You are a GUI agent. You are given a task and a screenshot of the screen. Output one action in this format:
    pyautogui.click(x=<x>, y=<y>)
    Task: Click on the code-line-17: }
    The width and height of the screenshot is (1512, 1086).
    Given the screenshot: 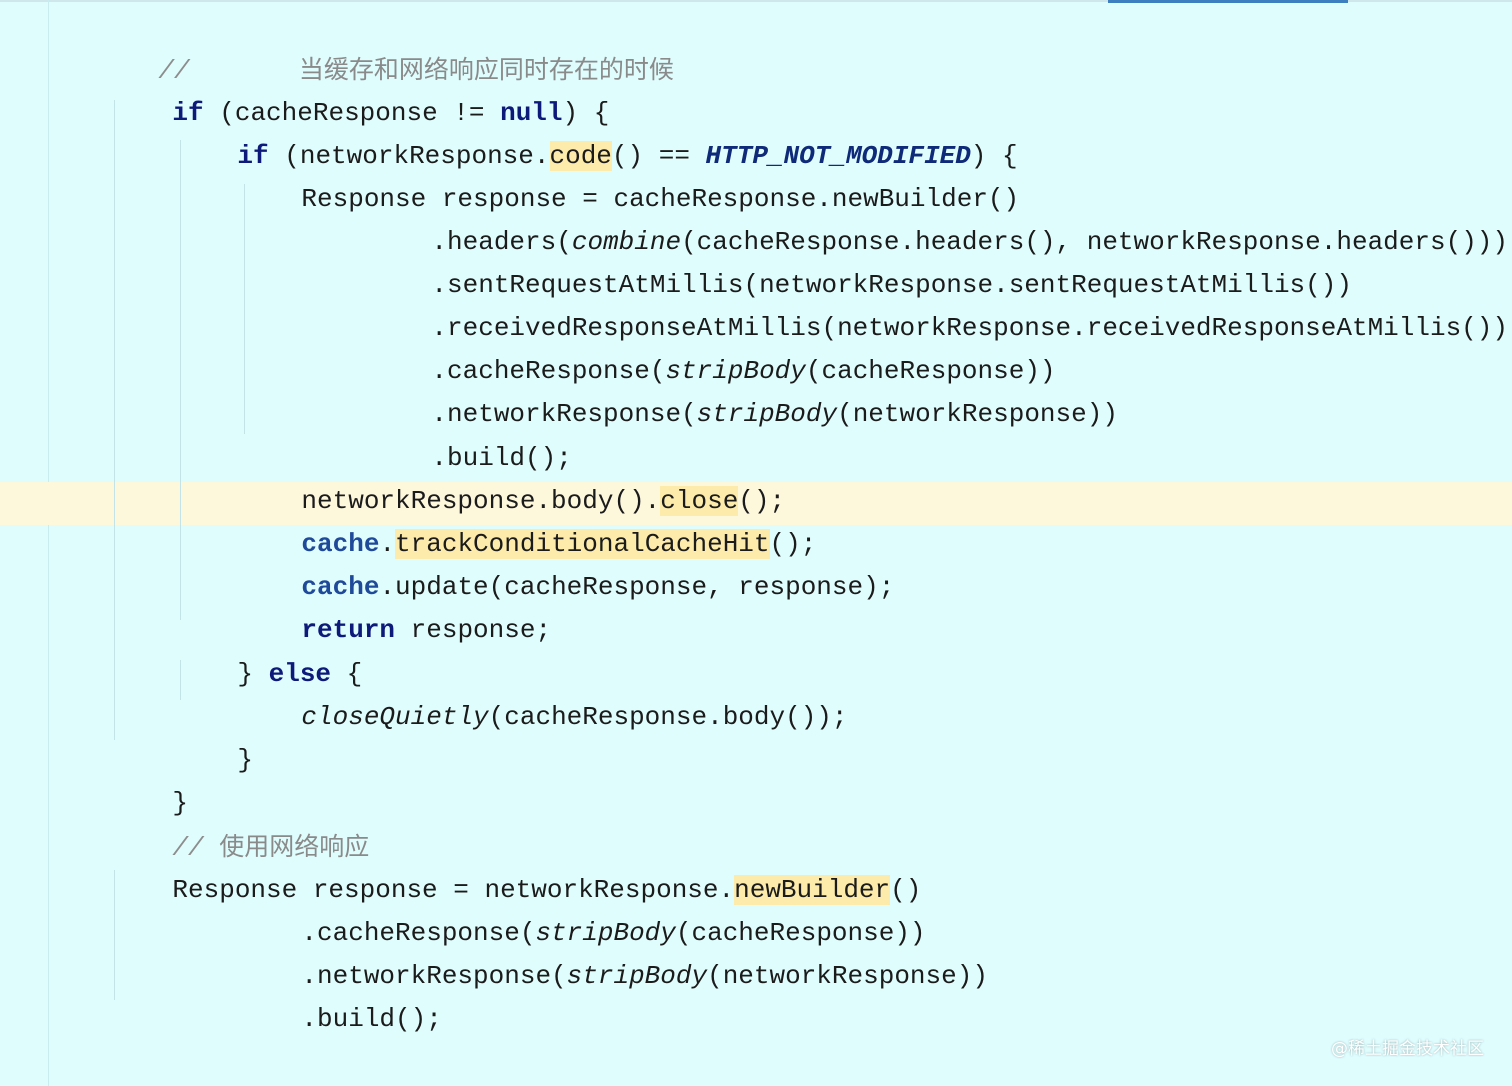 What is the action you would take?
    pyautogui.click(x=214, y=735)
    